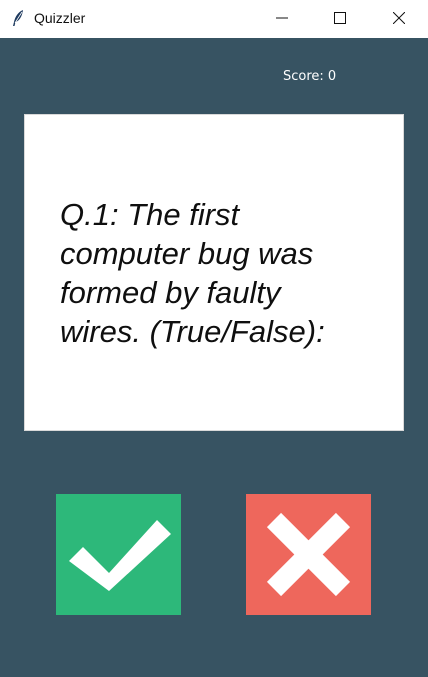 This screenshot has height=677, width=428. I want to click on score-label: Score: 0, so click(310, 76).